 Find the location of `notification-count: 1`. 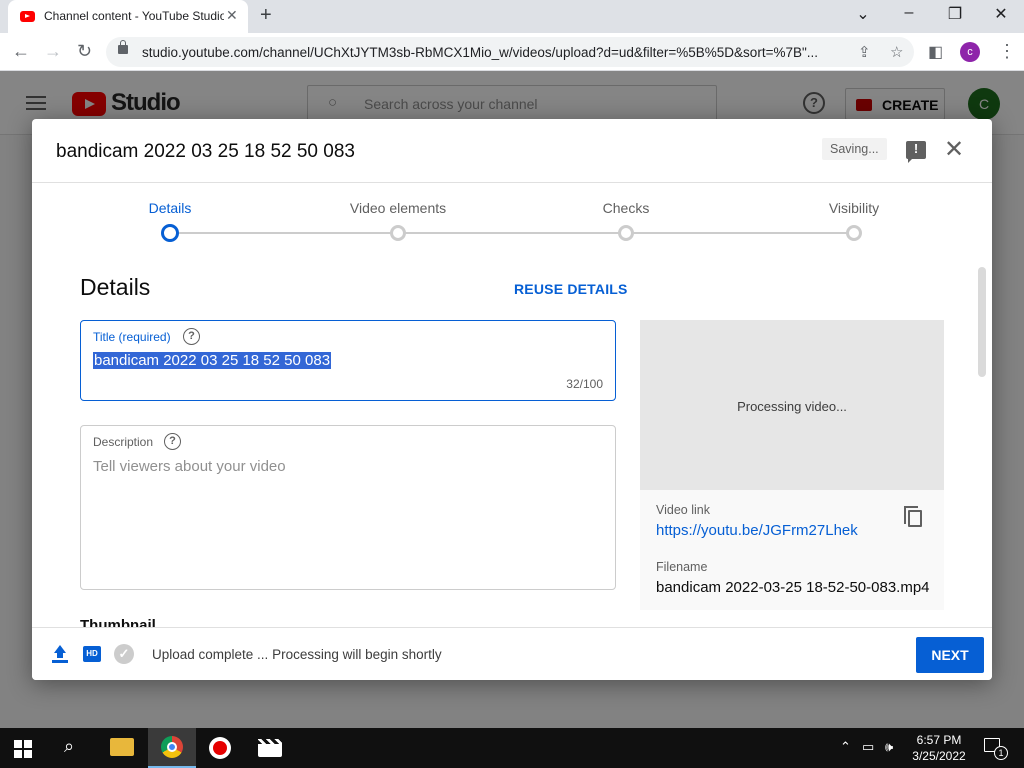

notification-count: 1 is located at coordinates (1001, 753).